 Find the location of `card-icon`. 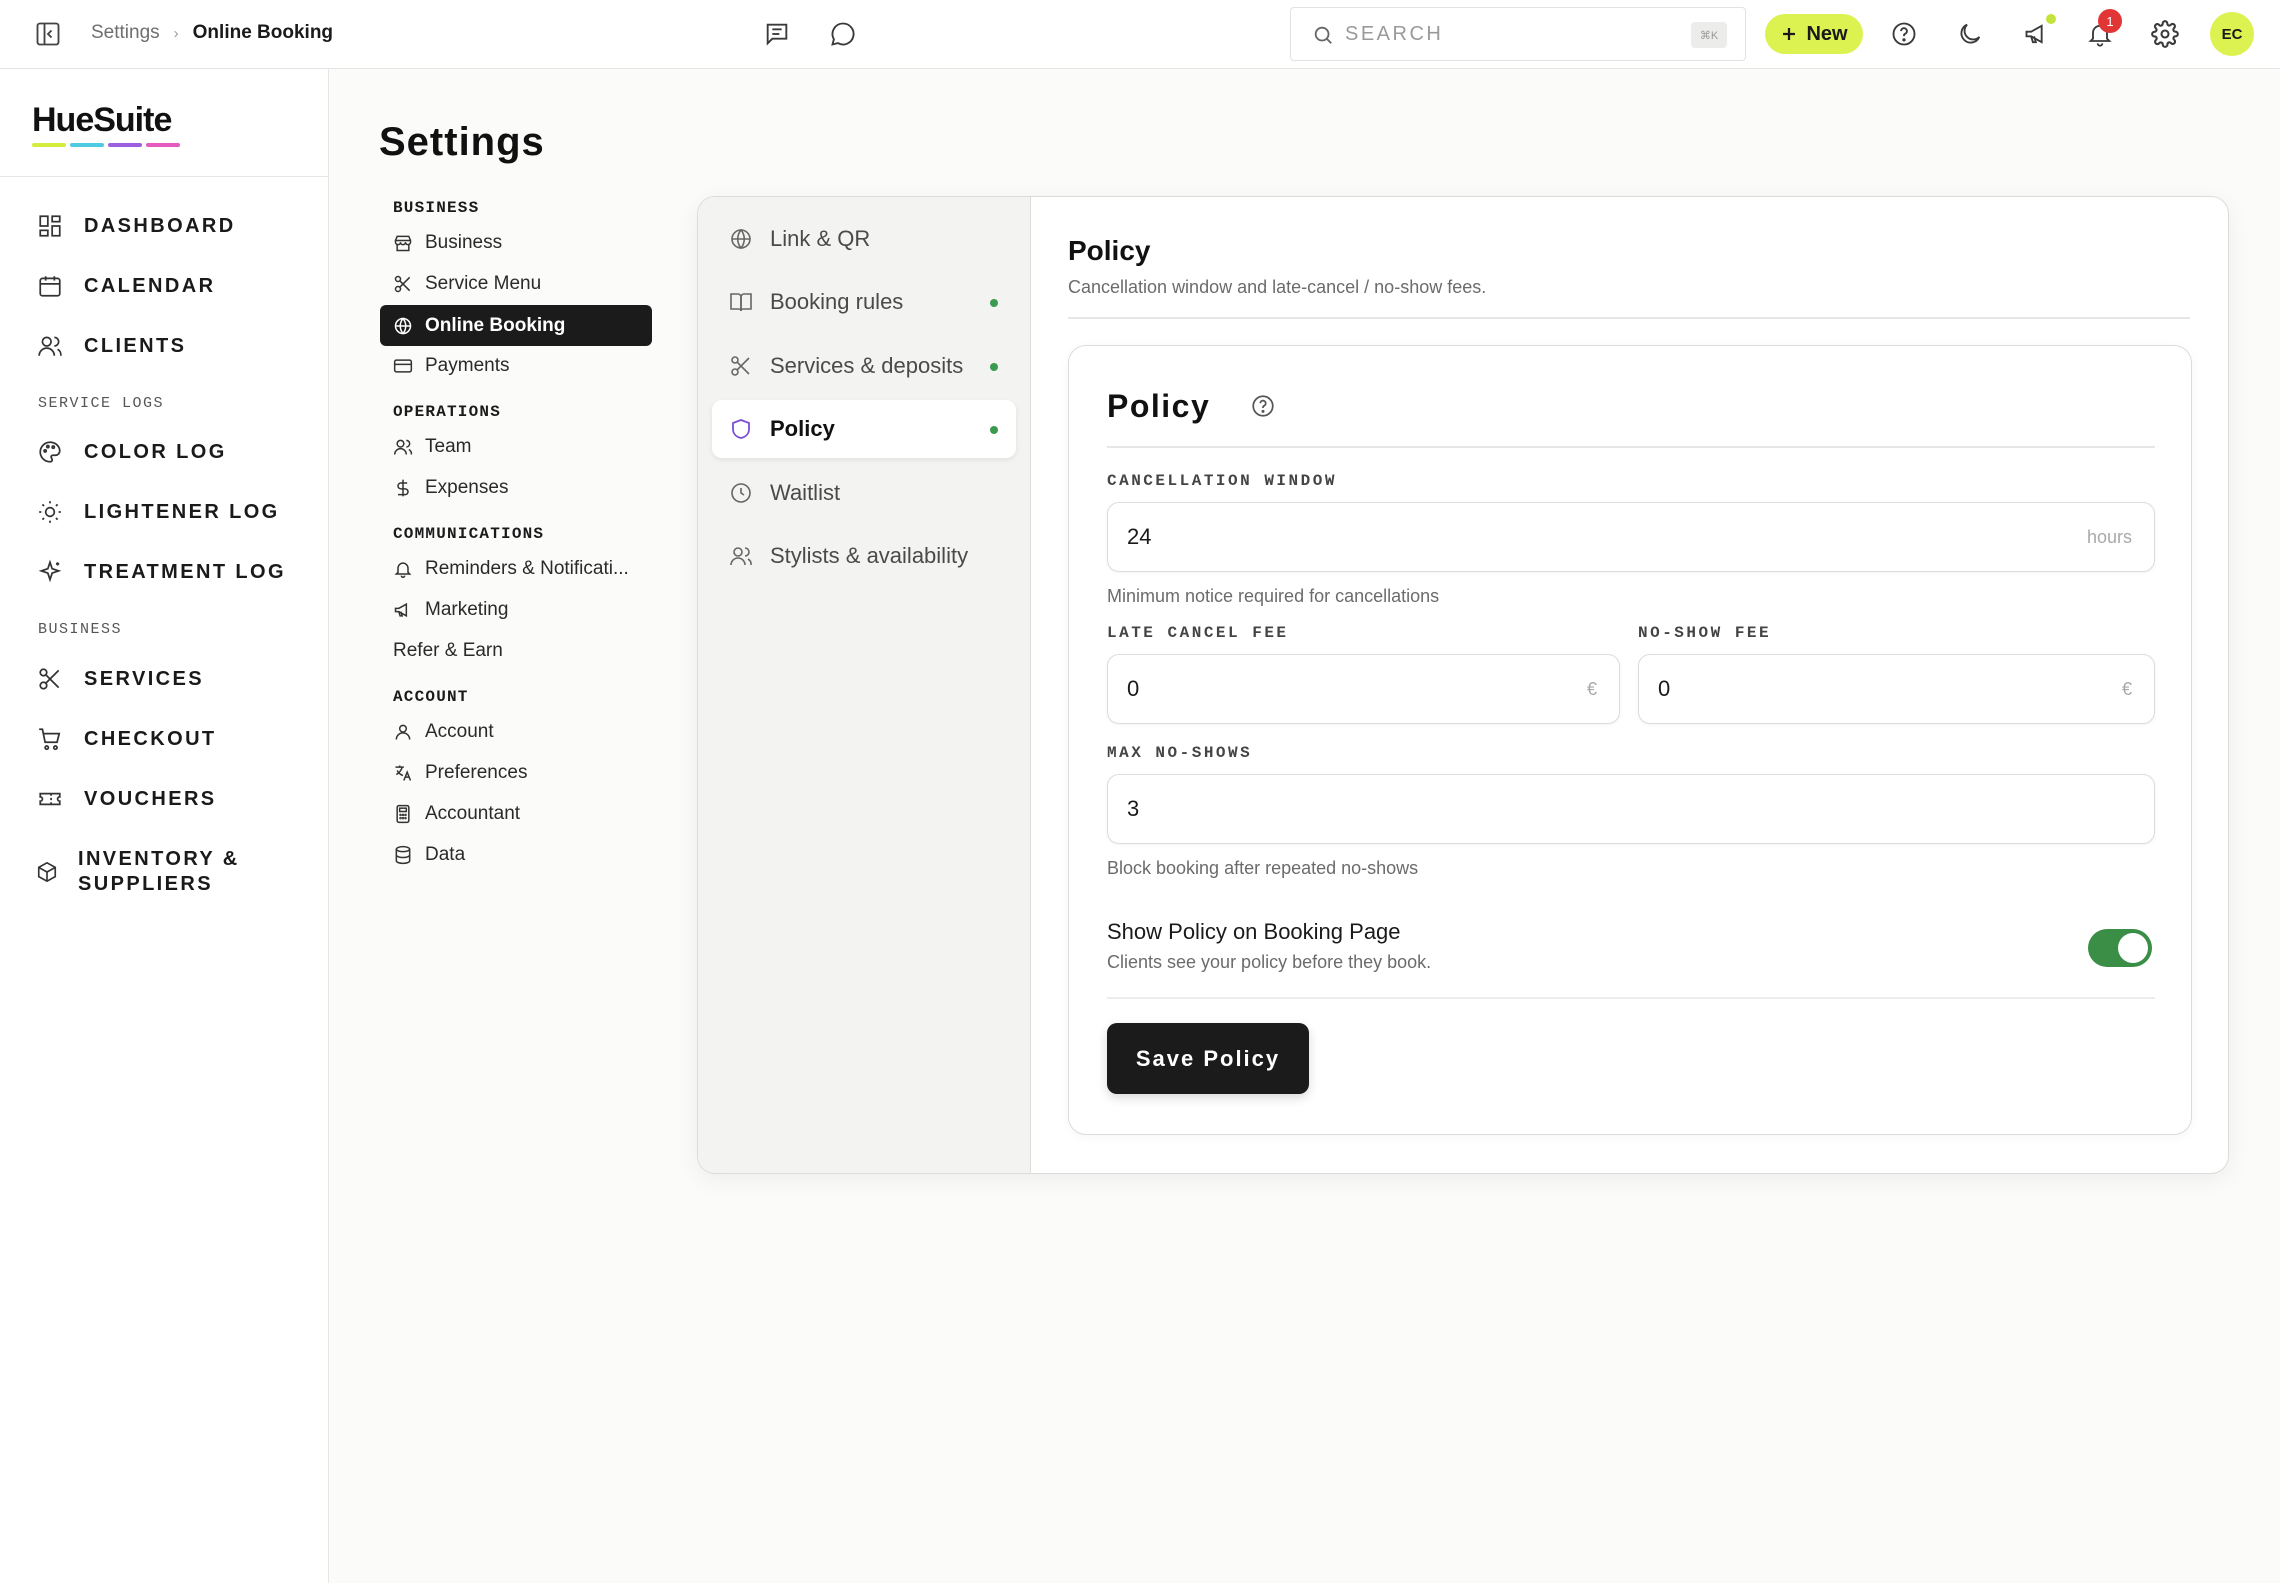

card-icon is located at coordinates (403, 366).